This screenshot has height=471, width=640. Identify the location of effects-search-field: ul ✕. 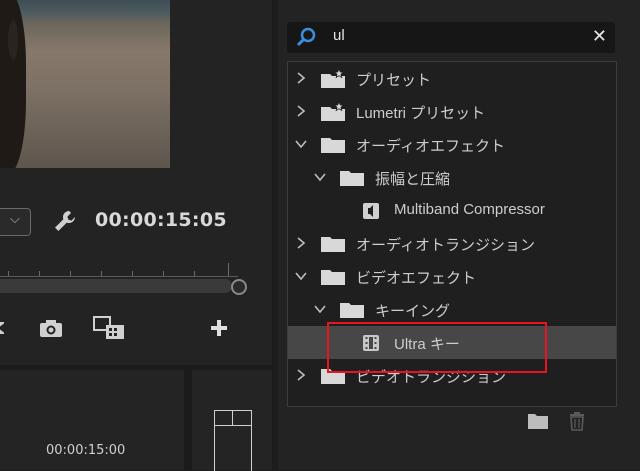
(451, 37).